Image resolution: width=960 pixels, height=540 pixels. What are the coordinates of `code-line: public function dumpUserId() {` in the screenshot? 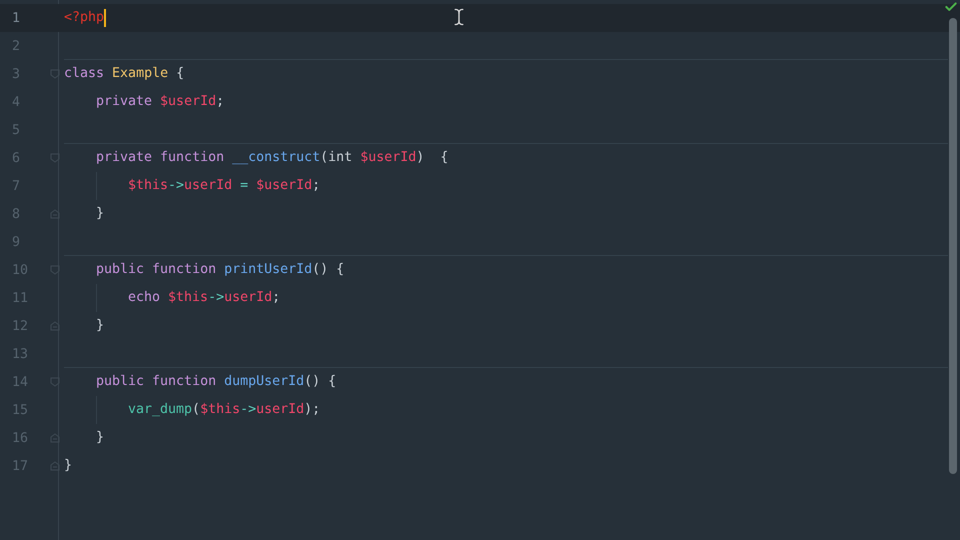 It's located at (216, 382).